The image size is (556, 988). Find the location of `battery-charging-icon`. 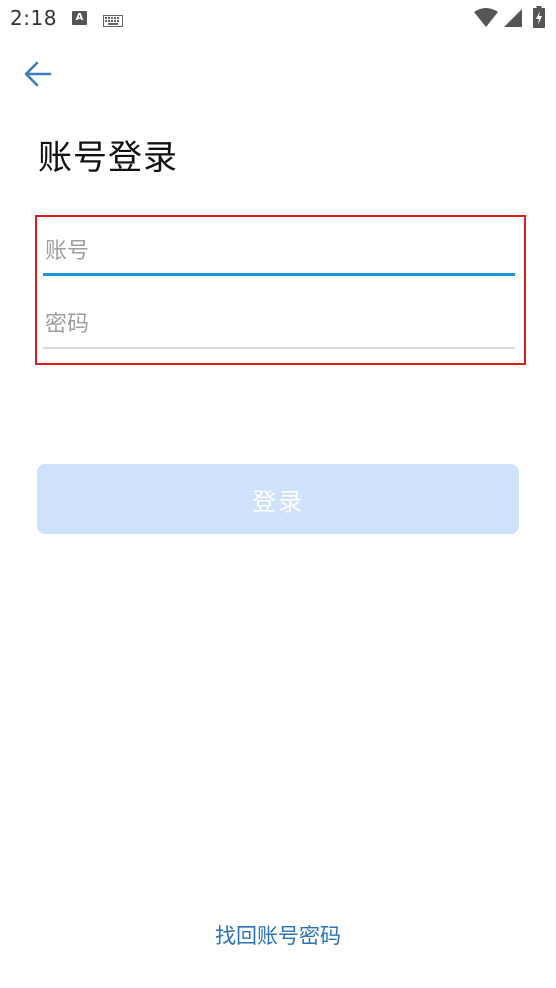

battery-charging-icon is located at coordinates (539, 19).